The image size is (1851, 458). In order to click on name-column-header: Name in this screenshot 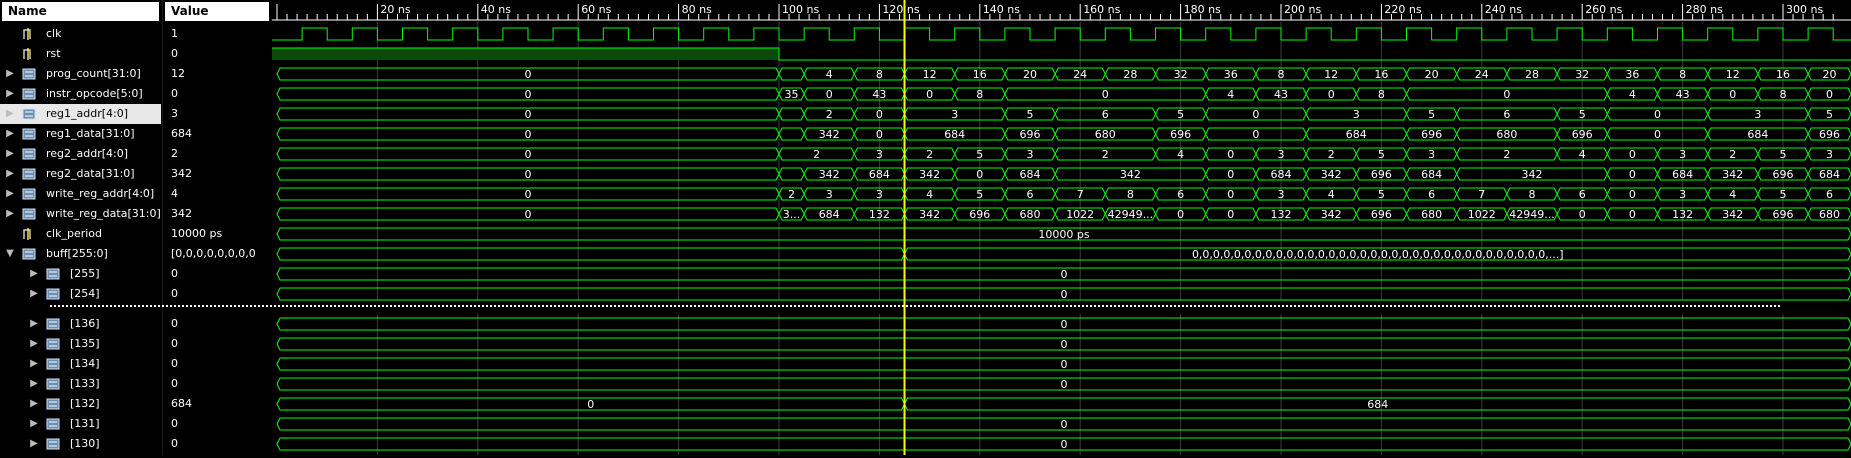, I will do `click(80, 11)`.